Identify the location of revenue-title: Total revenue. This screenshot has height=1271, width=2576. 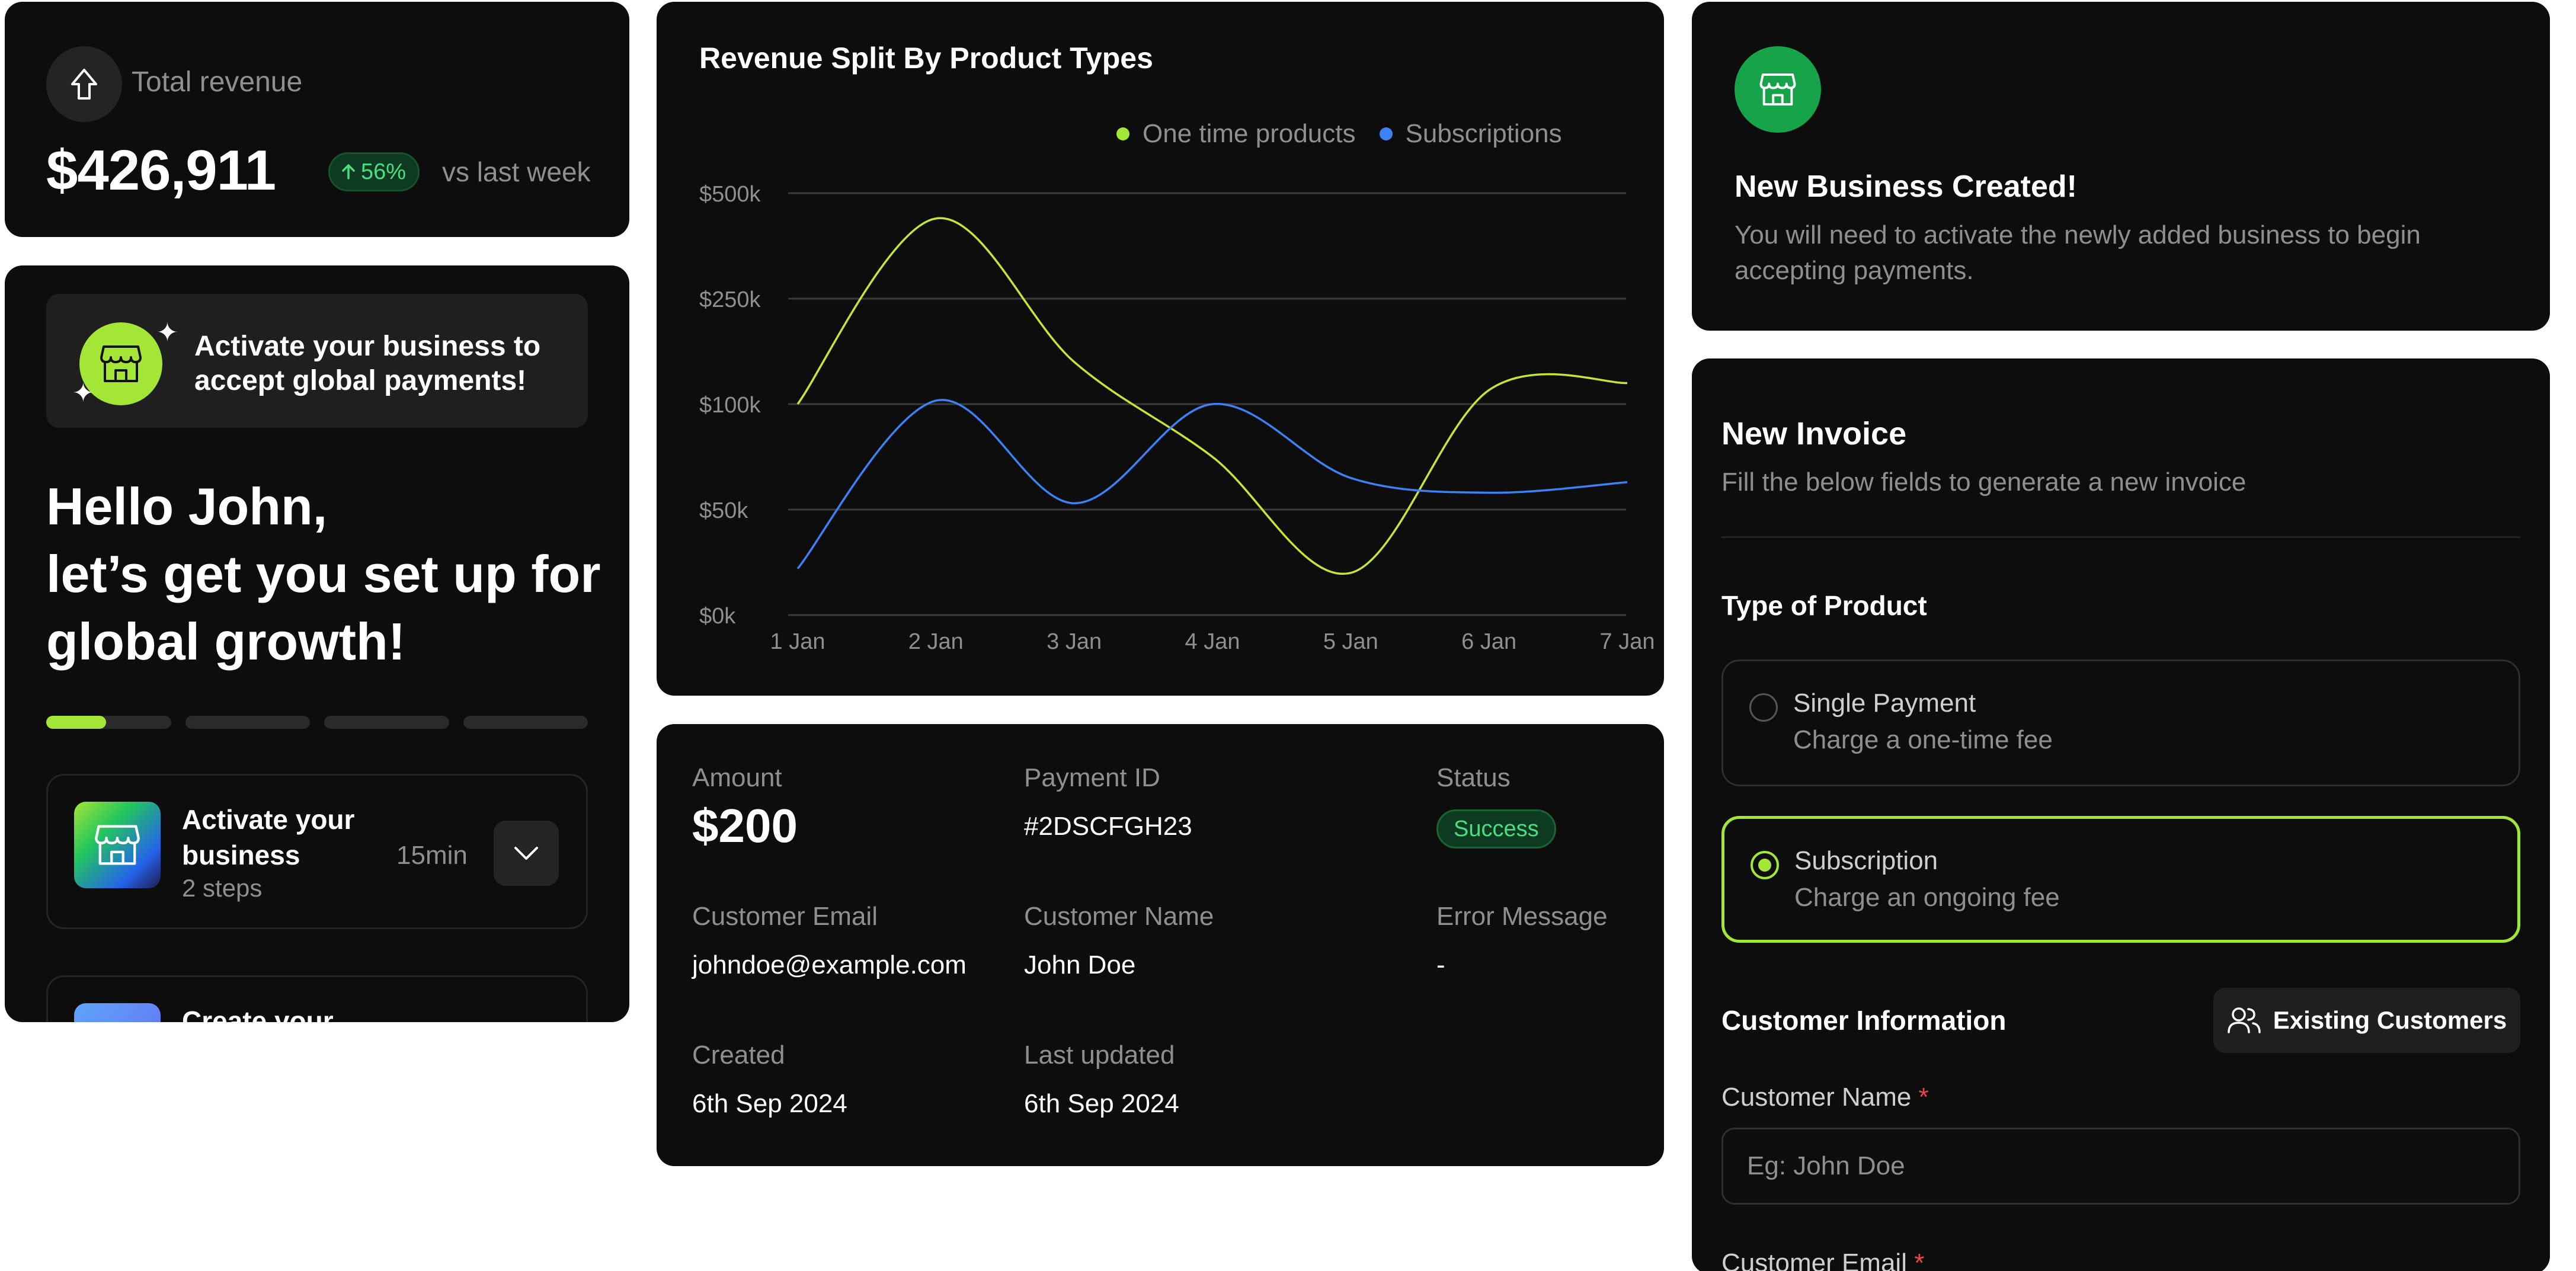
(217, 82).